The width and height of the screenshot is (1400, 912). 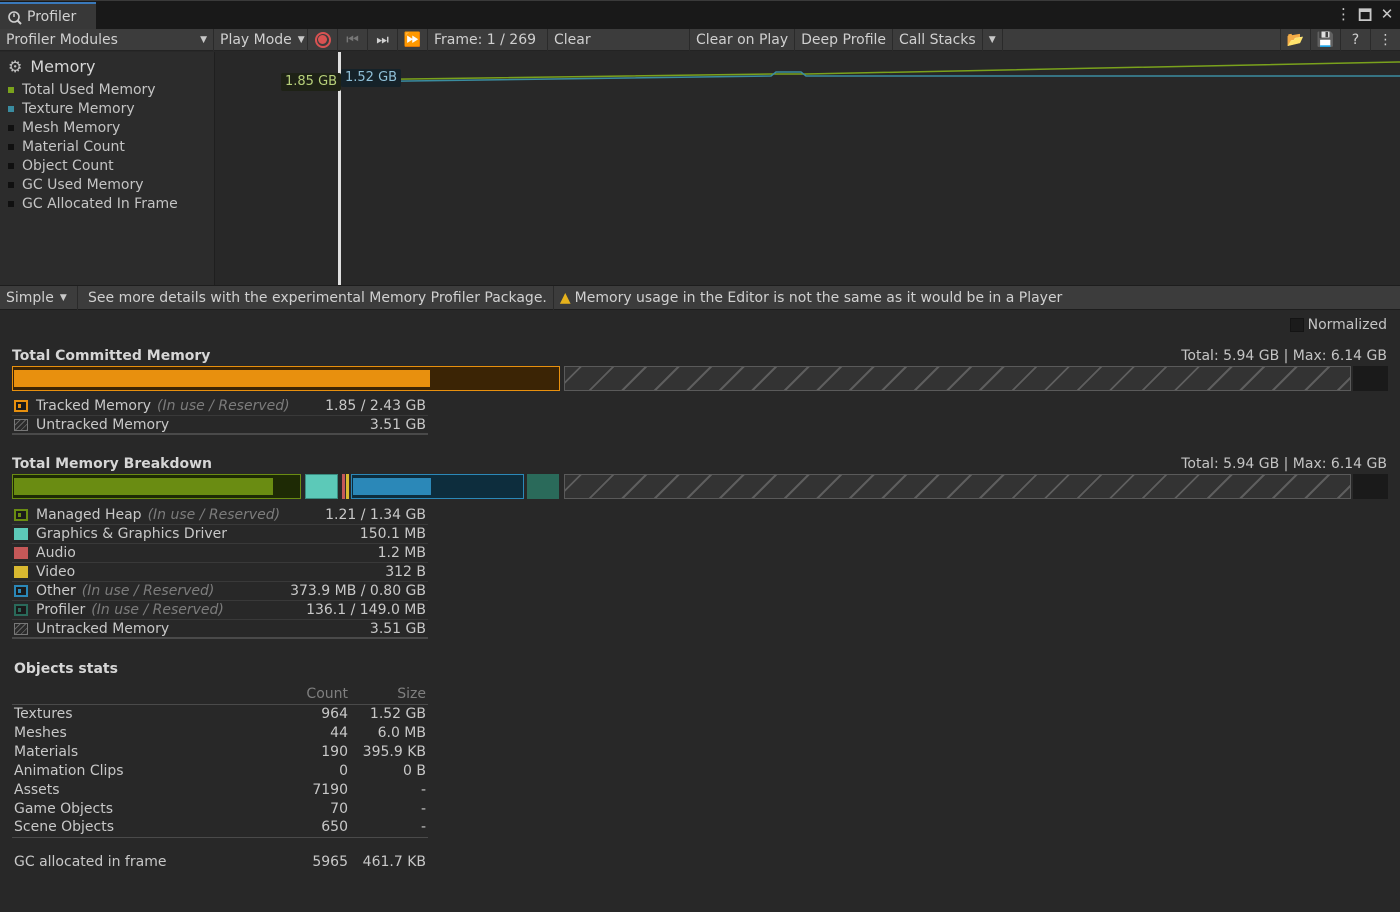 What do you see at coordinates (111, 356) in the screenshot?
I see `total-committed-memory-title: Total Committed Memory` at bounding box center [111, 356].